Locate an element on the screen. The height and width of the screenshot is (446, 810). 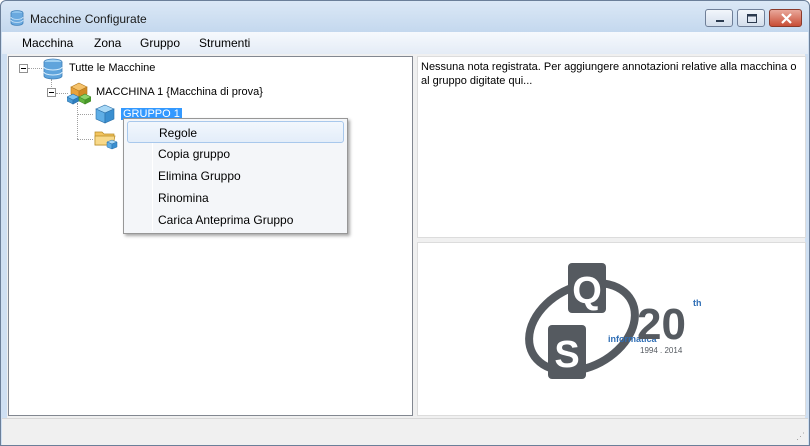
tree-node-machine: MACCHINA 1 {Macchina di prova} is located at coordinates (179, 92).